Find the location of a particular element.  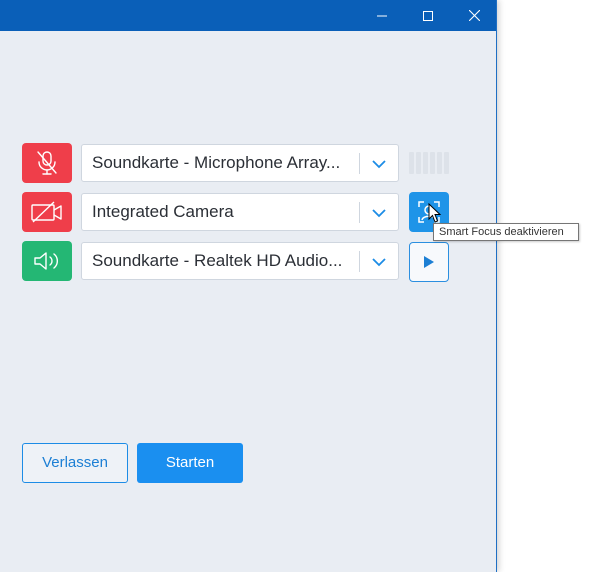

microphone-toggle-button is located at coordinates (47, 163).